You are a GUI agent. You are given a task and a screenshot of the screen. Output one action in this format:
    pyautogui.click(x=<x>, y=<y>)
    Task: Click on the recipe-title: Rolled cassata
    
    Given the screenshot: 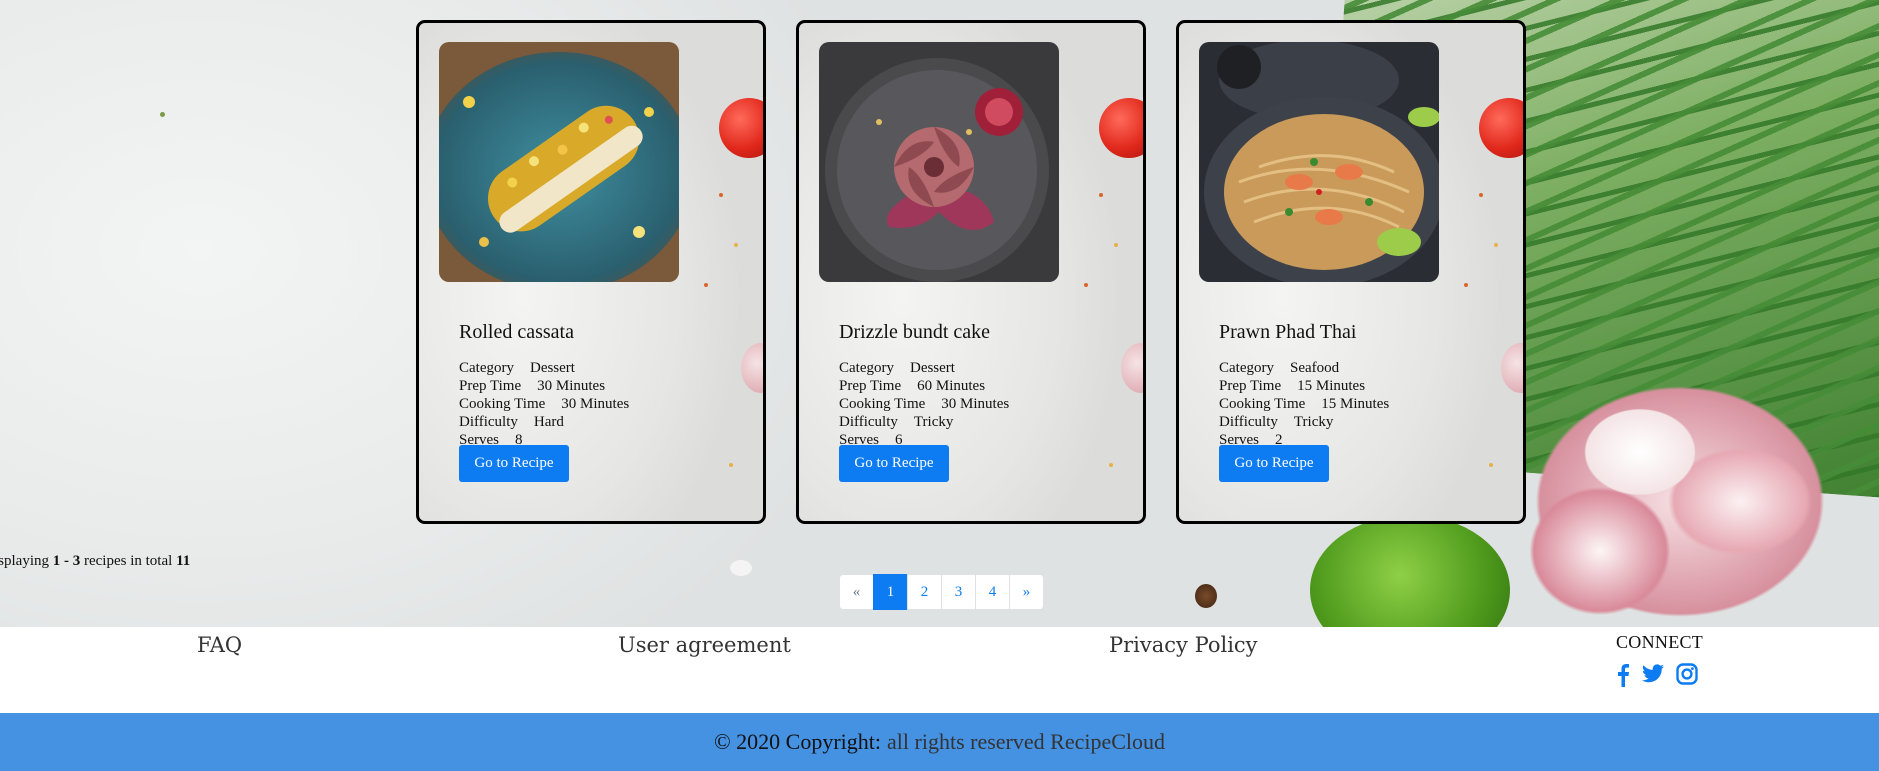 What is the action you would take?
    pyautogui.click(x=516, y=332)
    